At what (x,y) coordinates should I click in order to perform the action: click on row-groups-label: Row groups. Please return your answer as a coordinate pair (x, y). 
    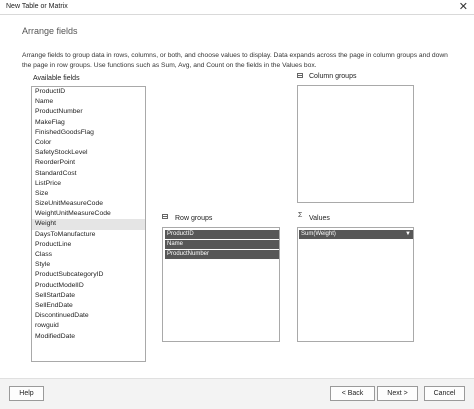
    Looking at the image, I should click on (194, 218).